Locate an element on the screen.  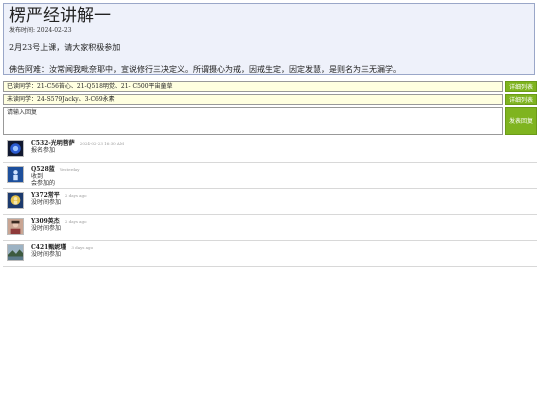
comment-time: Yesterday is located at coordinates (69, 169).